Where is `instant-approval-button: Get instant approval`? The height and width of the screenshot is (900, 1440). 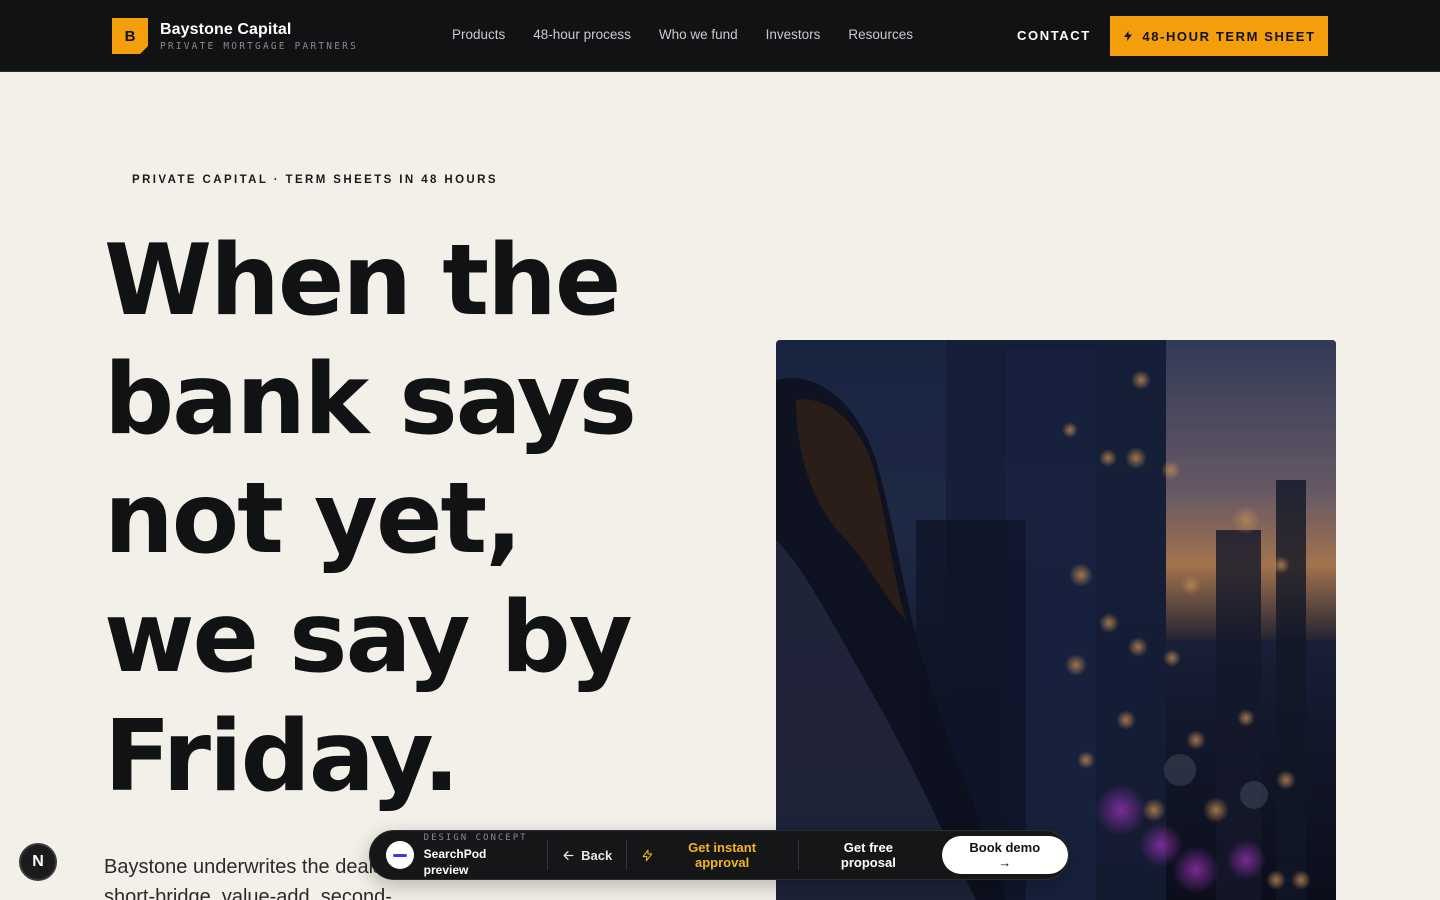
instant-approval-button: Get instant approval is located at coordinates (712, 855).